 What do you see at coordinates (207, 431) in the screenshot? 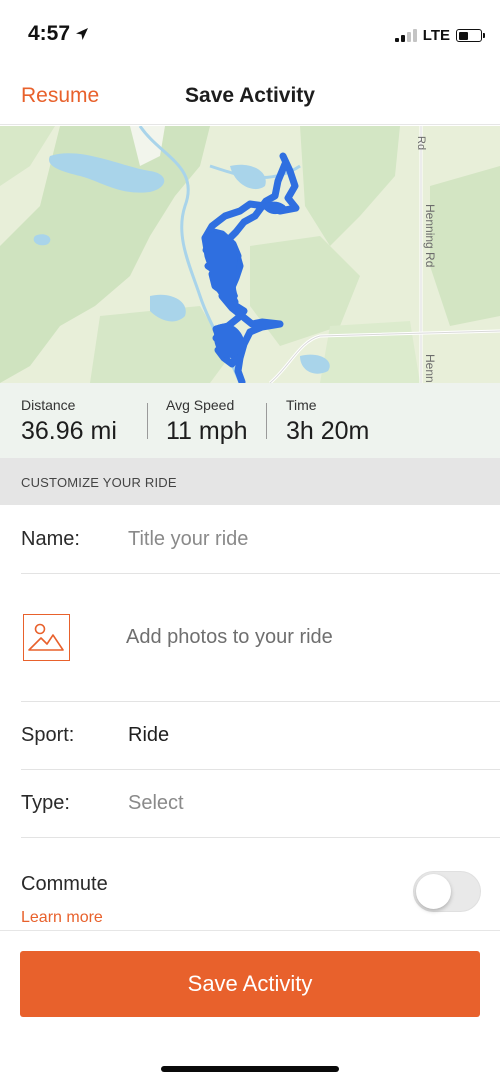
I see `stat-avg-speed-value: 11 mph` at bounding box center [207, 431].